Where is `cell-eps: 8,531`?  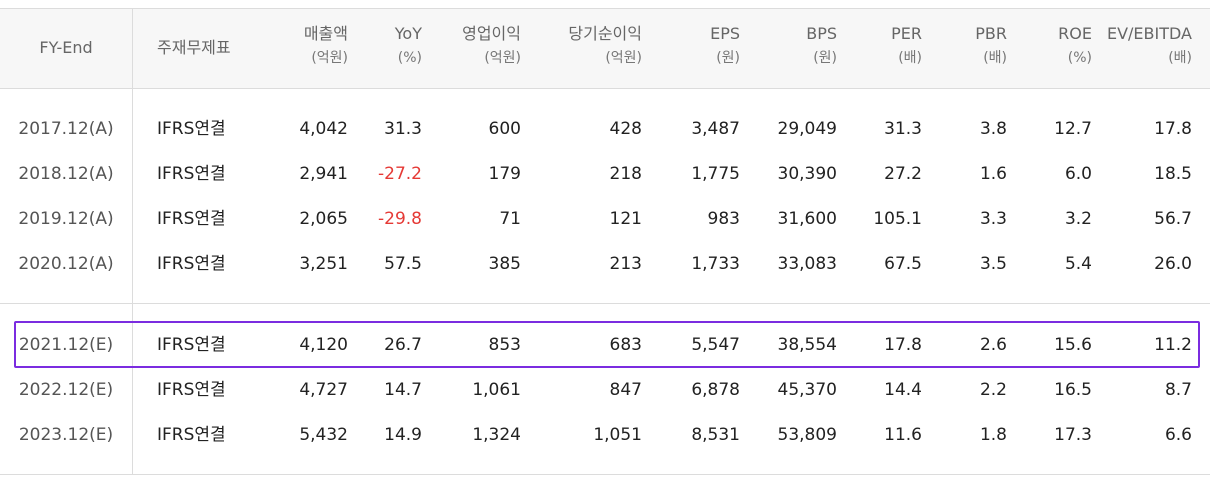
cell-eps: 8,531 is located at coordinates (715, 435).